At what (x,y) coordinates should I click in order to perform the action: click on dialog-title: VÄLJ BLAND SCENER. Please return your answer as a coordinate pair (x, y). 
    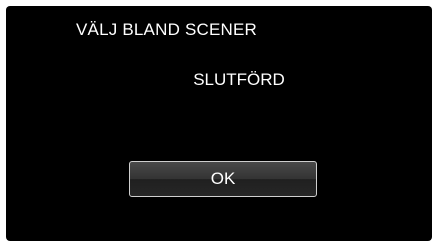
    Looking at the image, I should click on (167, 29).